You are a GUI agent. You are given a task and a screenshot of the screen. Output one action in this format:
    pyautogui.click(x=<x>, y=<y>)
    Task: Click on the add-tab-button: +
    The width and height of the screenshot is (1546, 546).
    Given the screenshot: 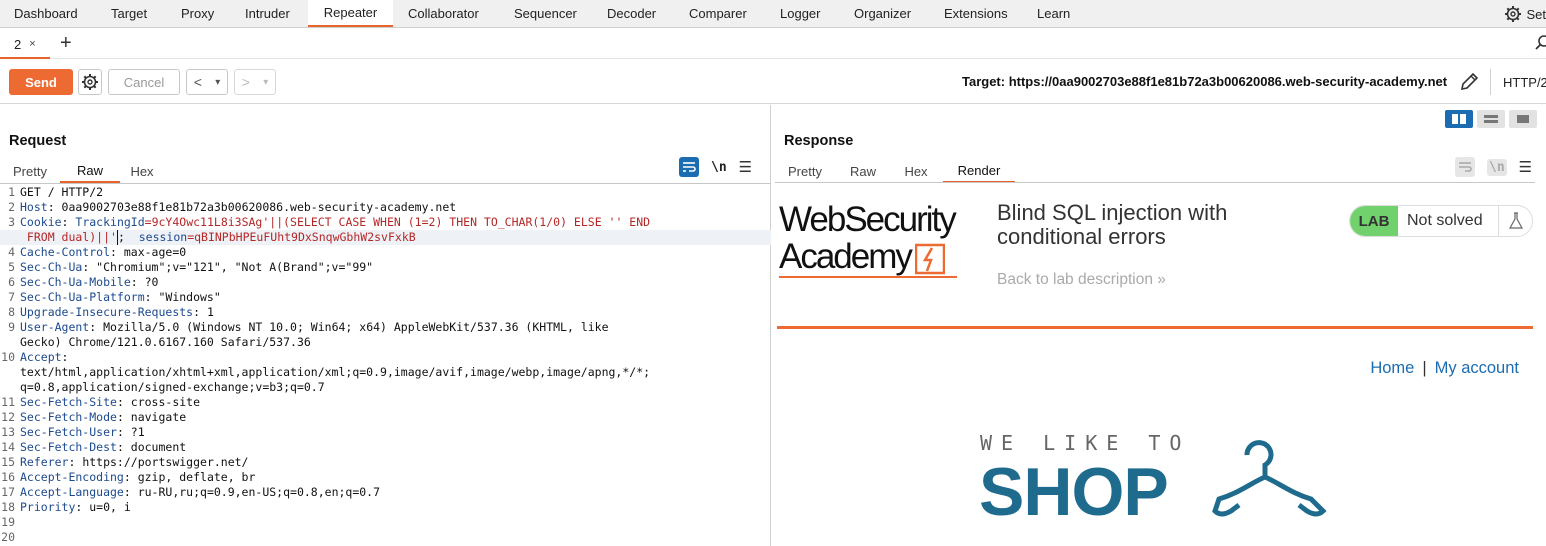 What is the action you would take?
    pyautogui.click(x=66, y=43)
    